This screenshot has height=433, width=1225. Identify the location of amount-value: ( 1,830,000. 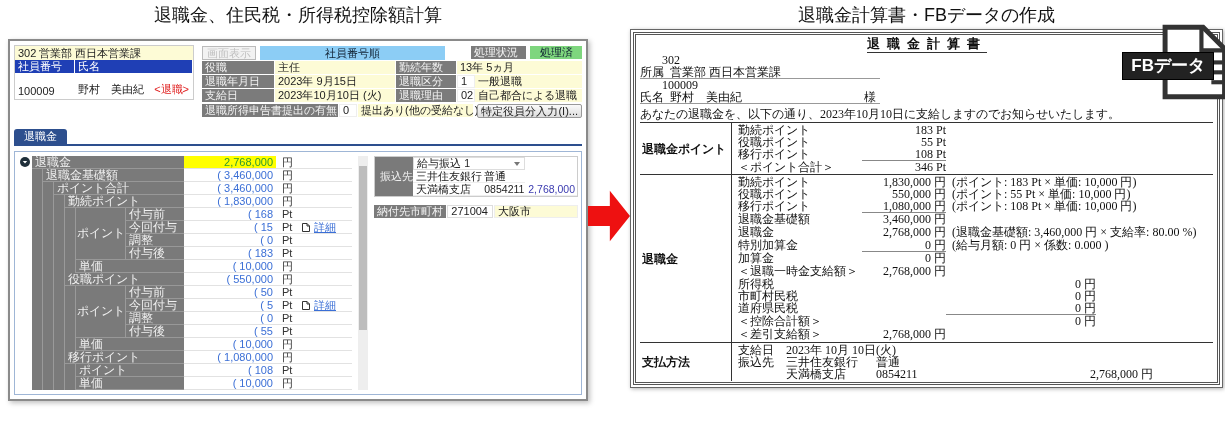
(245, 201).